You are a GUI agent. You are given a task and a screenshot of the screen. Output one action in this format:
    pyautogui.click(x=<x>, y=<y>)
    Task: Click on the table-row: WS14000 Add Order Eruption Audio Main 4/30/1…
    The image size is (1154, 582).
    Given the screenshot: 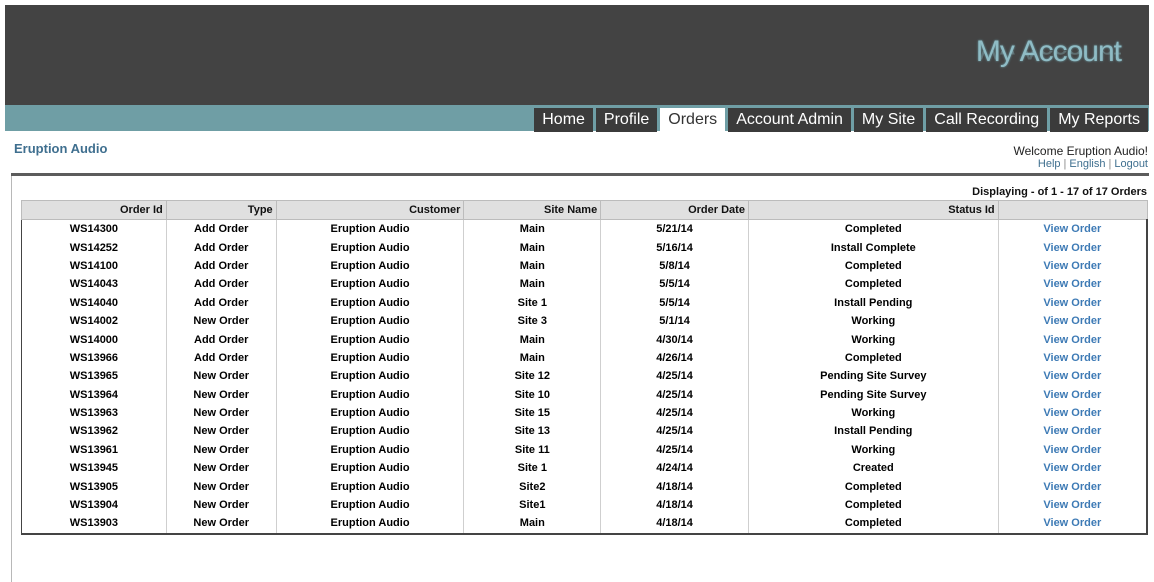 What is the action you would take?
    pyautogui.click(x=584, y=339)
    